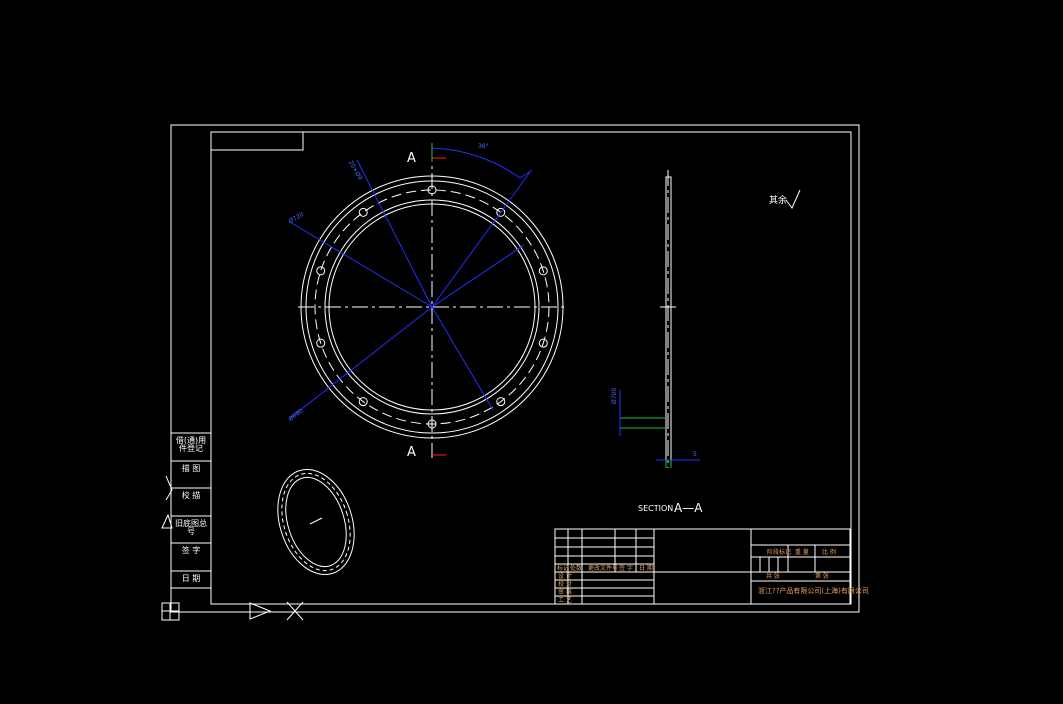  Describe the element at coordinates (191, 527) in the screenshot. I see `side-row-3: 旧底图总号` at that location.